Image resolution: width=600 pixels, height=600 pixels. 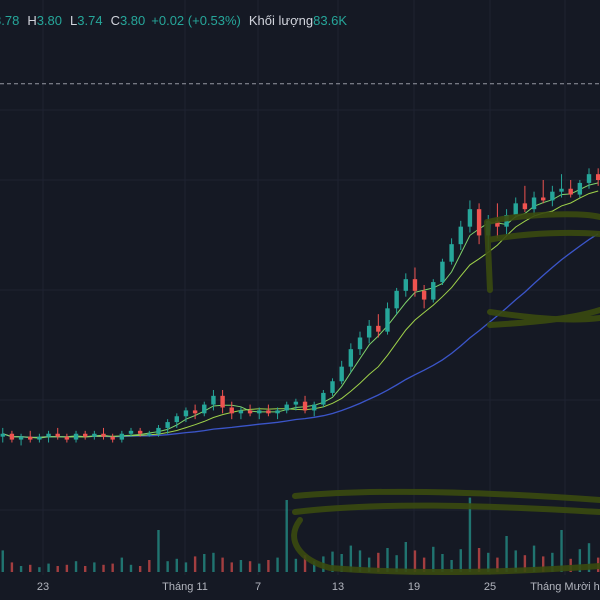 What do you see at coordinates (330, 20) in the screenshot?
I see `volume-value: 83.6K` at bounding box center [330, 20].